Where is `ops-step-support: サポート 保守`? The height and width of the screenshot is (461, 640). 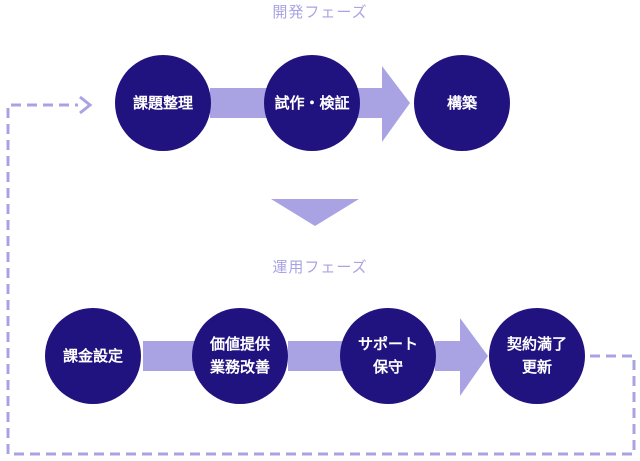
ops-step-support: サポート 保守 is located at coordinates (388, 356).